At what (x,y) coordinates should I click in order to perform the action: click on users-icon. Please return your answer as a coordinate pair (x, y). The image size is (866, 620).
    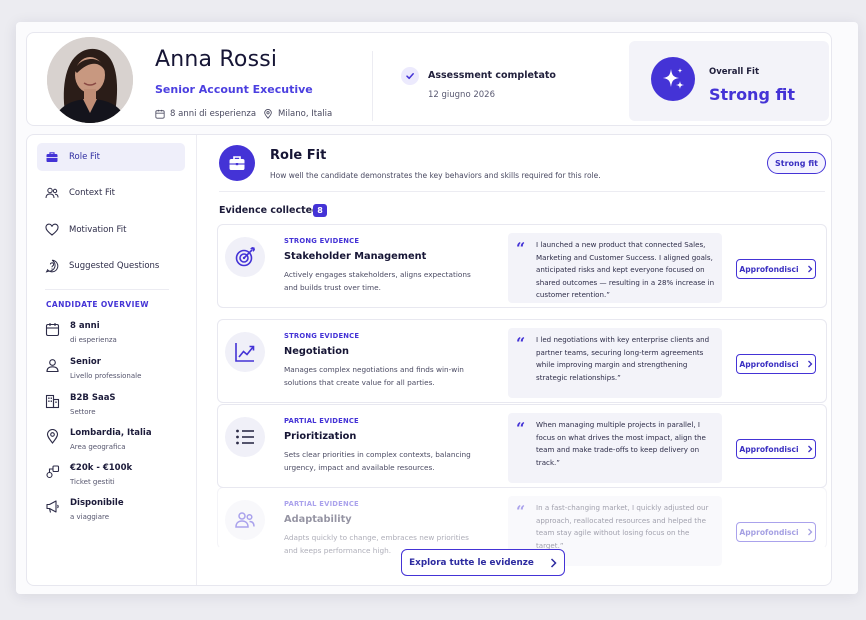
    Looking at the image, I should click on (52, 193).